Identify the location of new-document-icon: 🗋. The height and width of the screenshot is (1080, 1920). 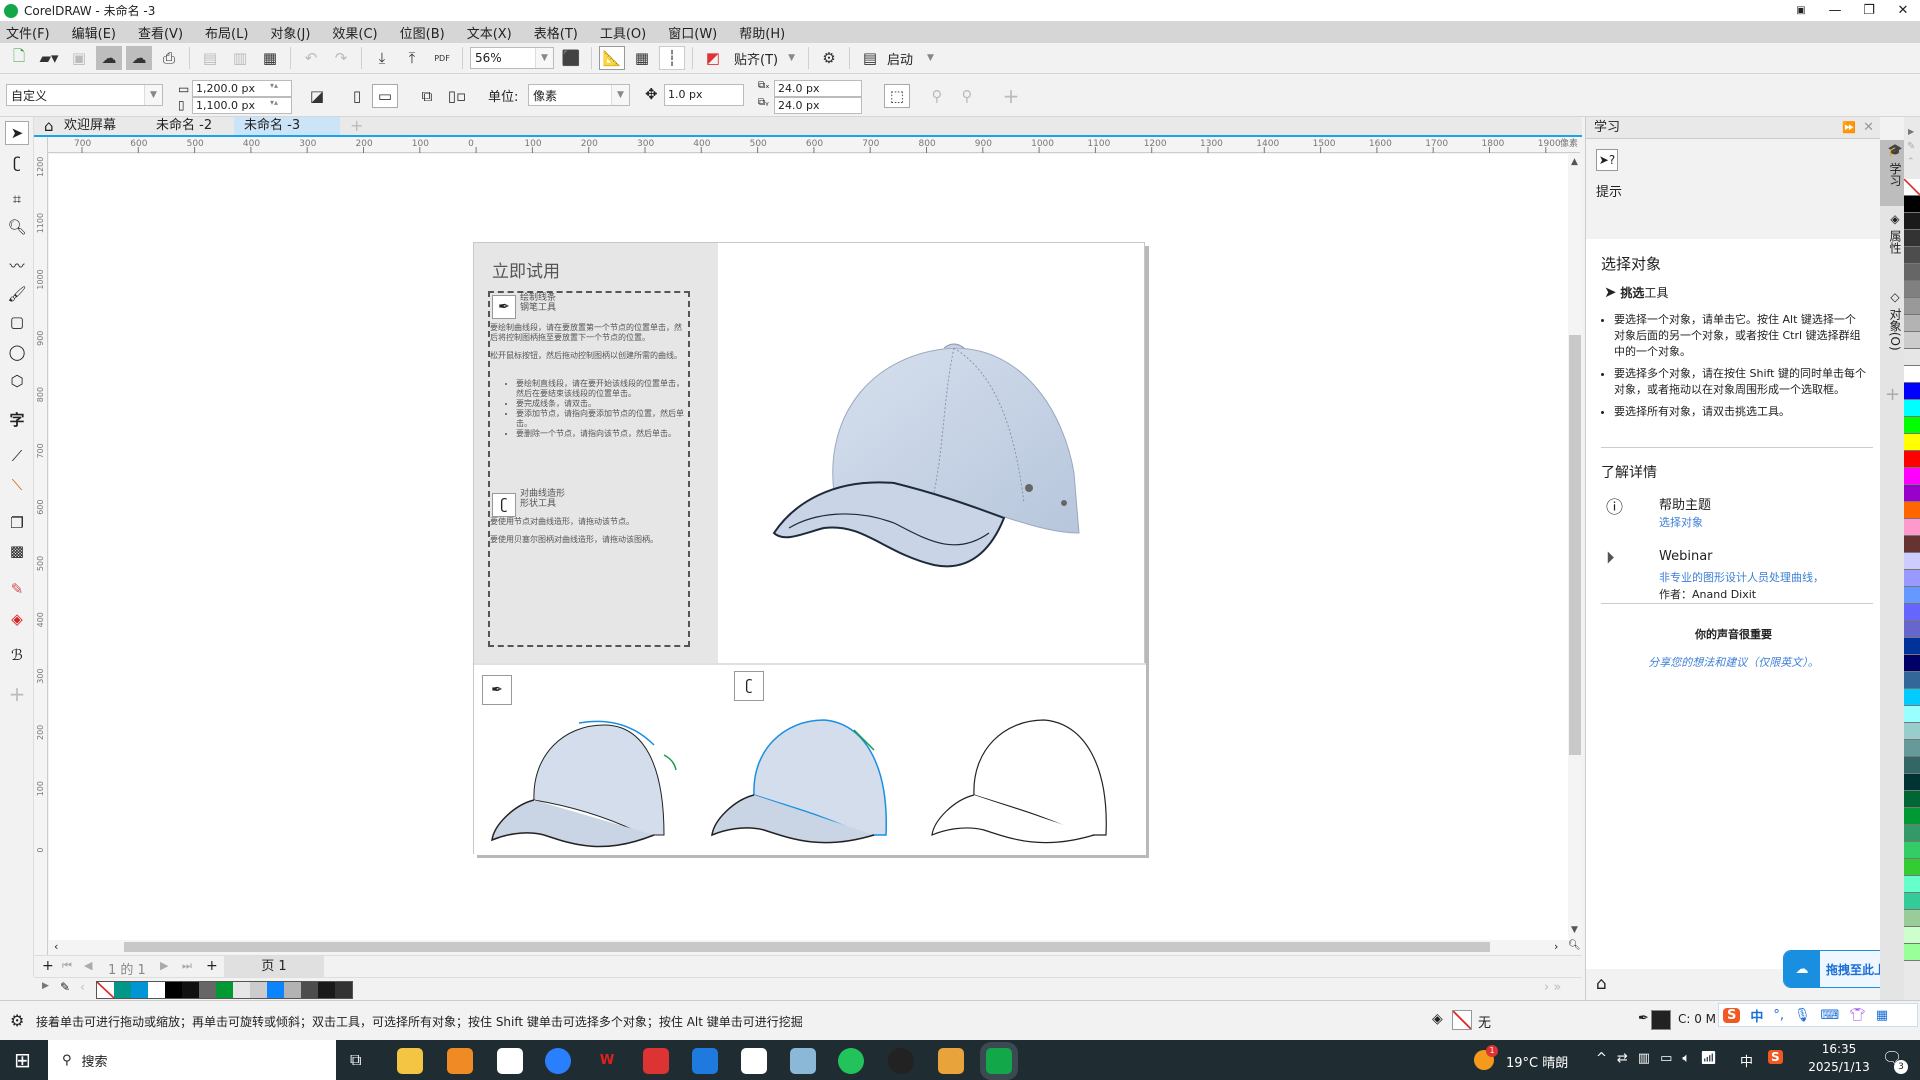
(19, 58).